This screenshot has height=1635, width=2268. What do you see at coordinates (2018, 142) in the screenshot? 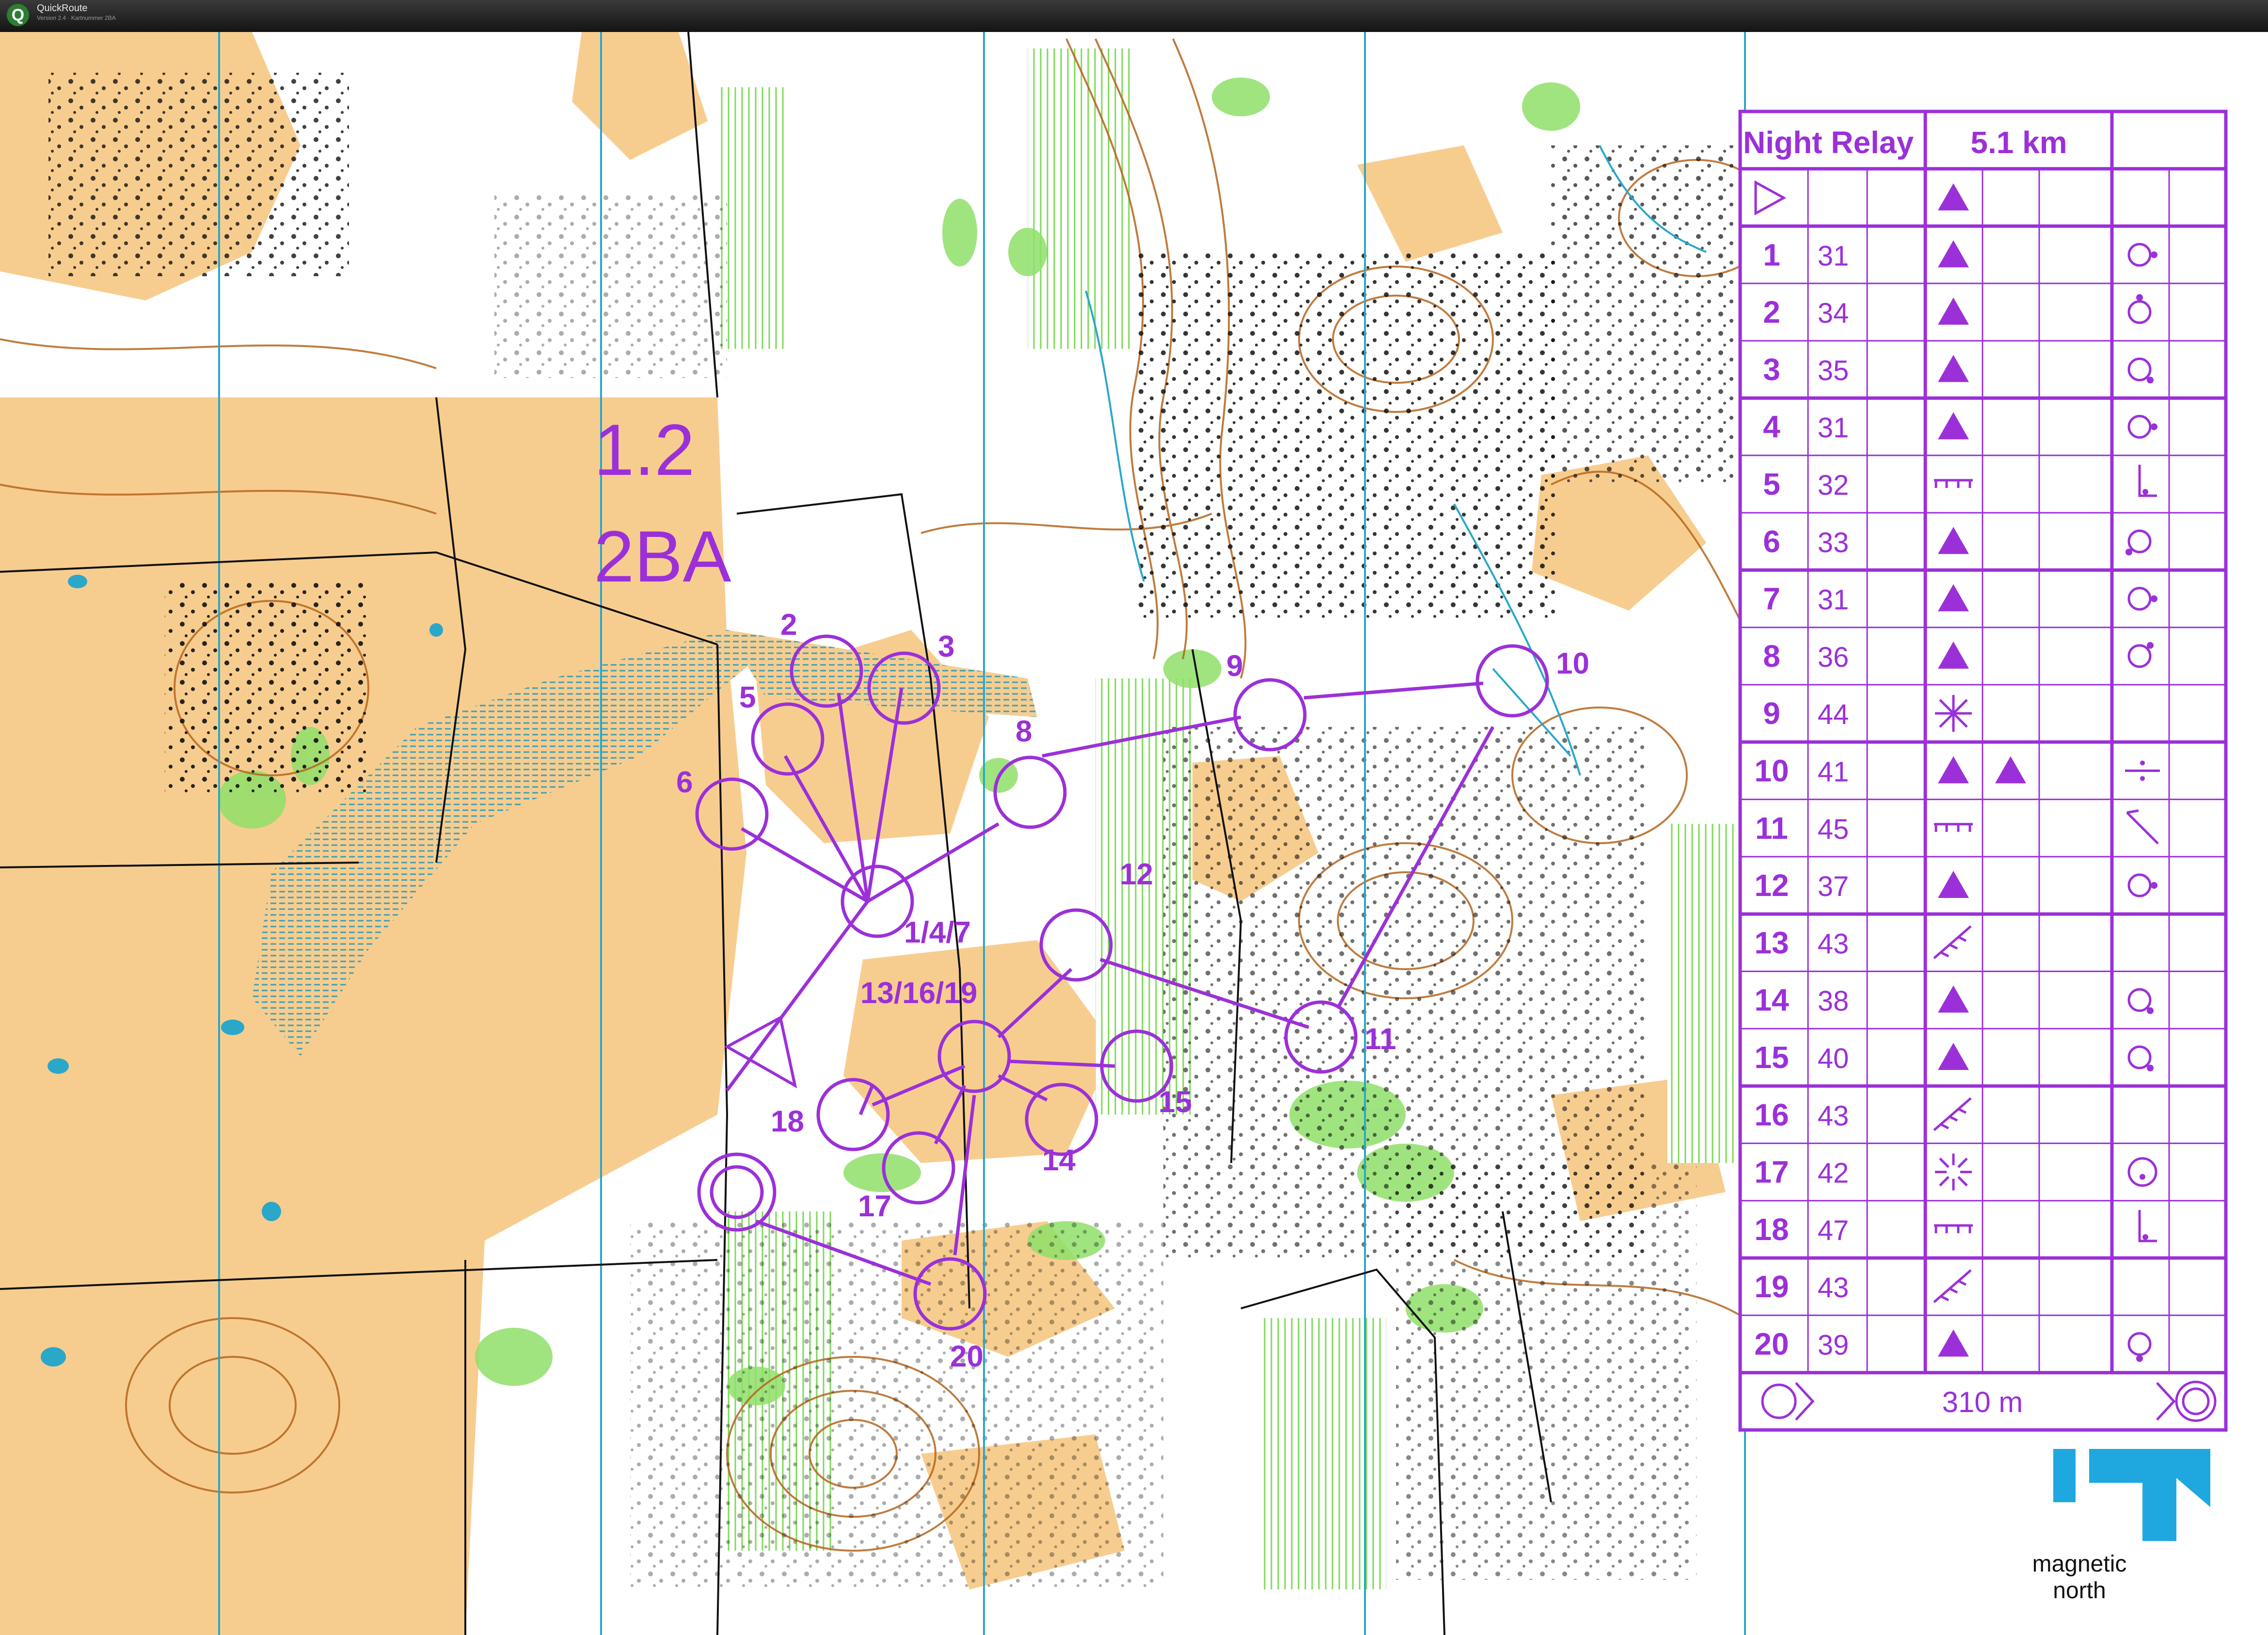
I see `description-length: 5.1 km` at bounding box center [2018, 142].